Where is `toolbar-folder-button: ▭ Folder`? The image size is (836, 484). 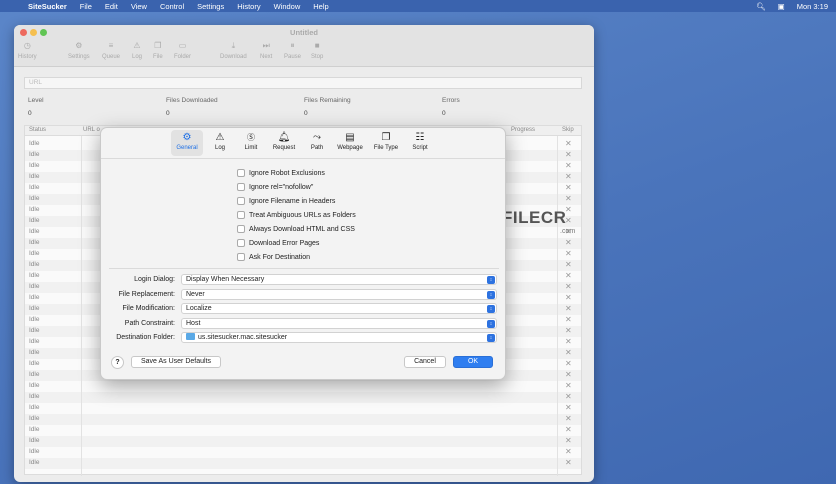 toolbar-folder-button: ▭ Folder is located at coordinates (182, 50).